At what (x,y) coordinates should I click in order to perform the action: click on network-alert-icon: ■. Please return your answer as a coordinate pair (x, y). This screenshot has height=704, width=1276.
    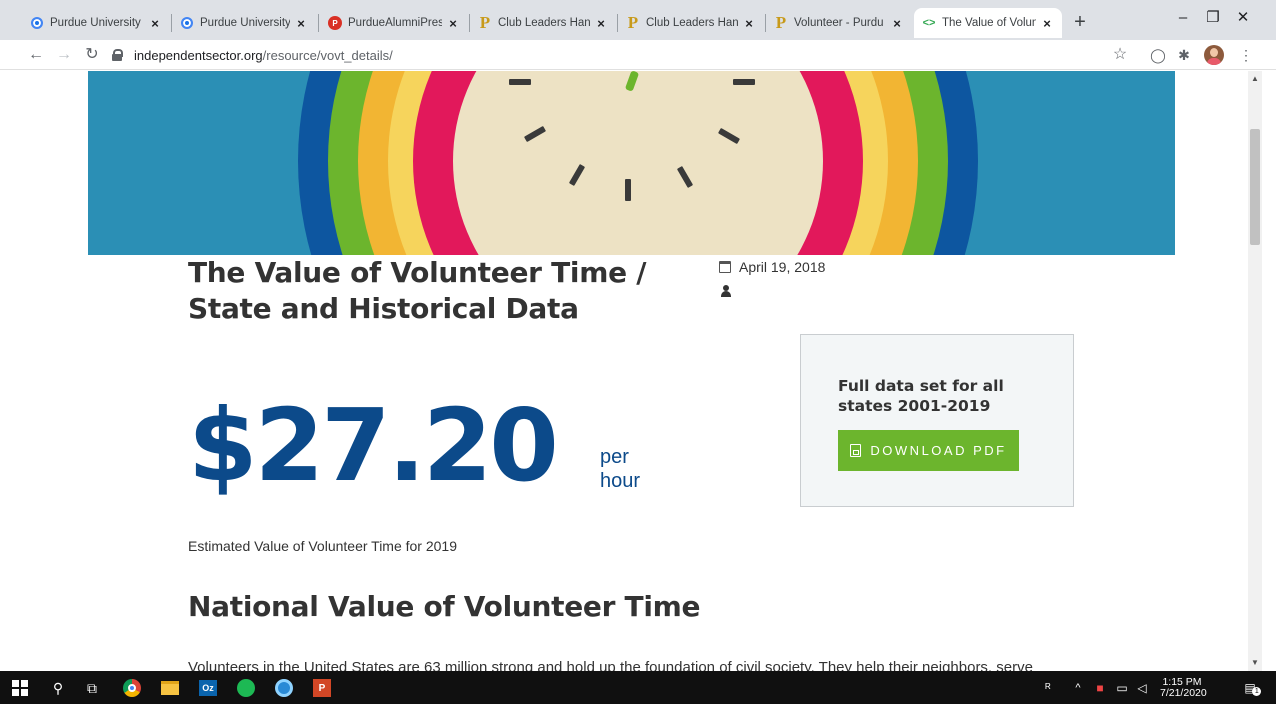
    Looking at the image, I should click on (1100, 688).